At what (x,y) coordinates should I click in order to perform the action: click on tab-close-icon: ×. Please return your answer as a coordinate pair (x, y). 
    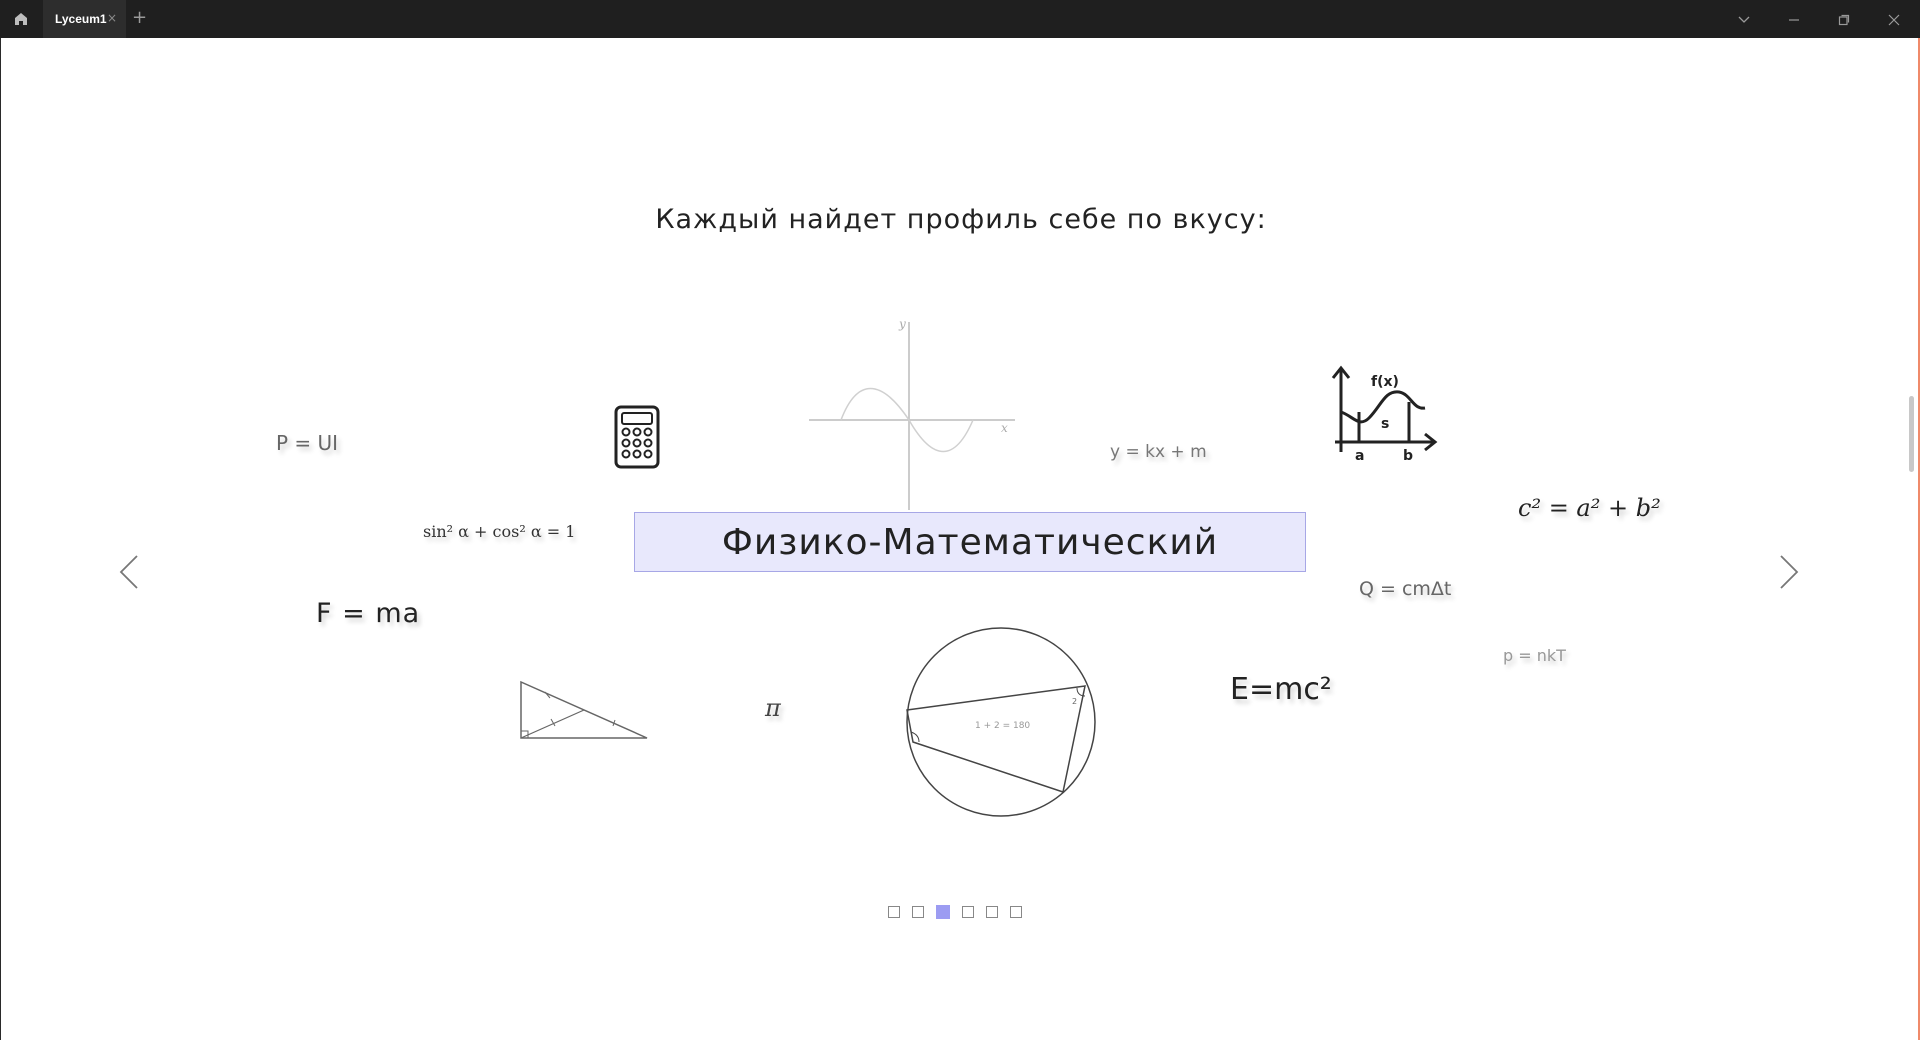
    Looking at the image, I should click on (112, 18).